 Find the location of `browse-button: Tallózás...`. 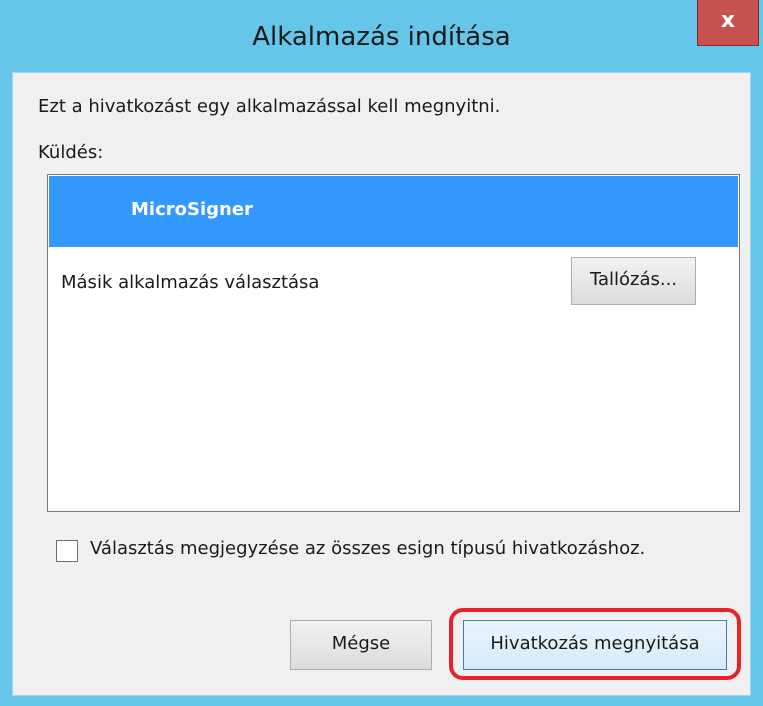

browse-button: Tallózás... is located at coordinates (633, 281).